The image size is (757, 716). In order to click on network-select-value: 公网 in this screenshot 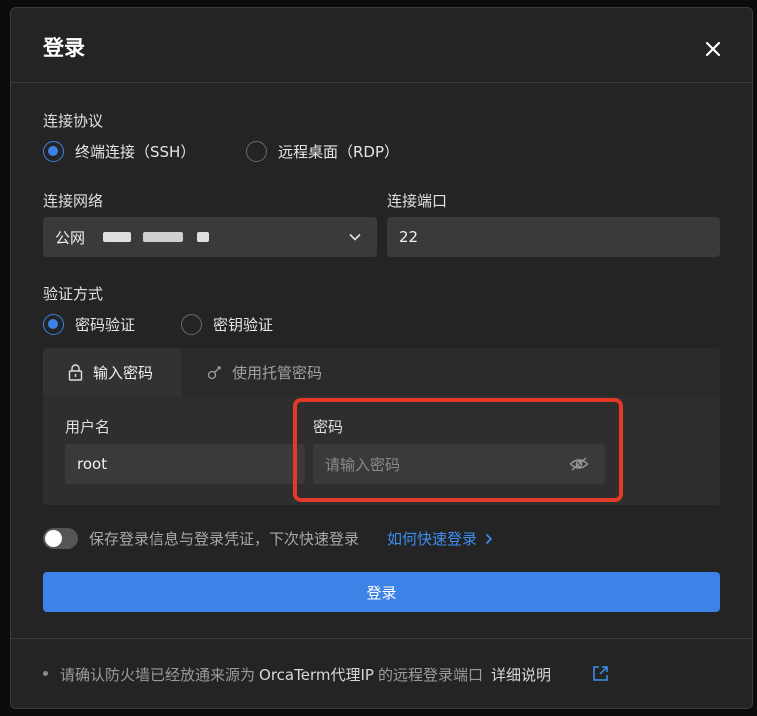, I will do `click(70, 237)`.